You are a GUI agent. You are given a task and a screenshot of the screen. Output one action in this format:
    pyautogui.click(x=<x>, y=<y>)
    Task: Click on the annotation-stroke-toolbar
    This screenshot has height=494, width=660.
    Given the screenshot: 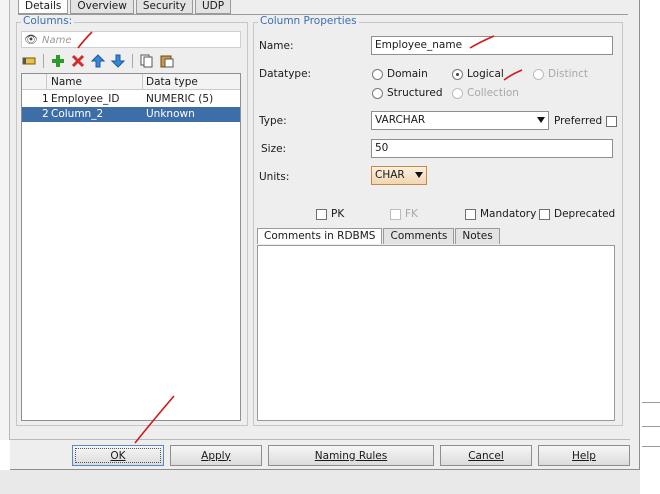 What is the action you would take?
    pyautogui.click(x=85, y=40)
    